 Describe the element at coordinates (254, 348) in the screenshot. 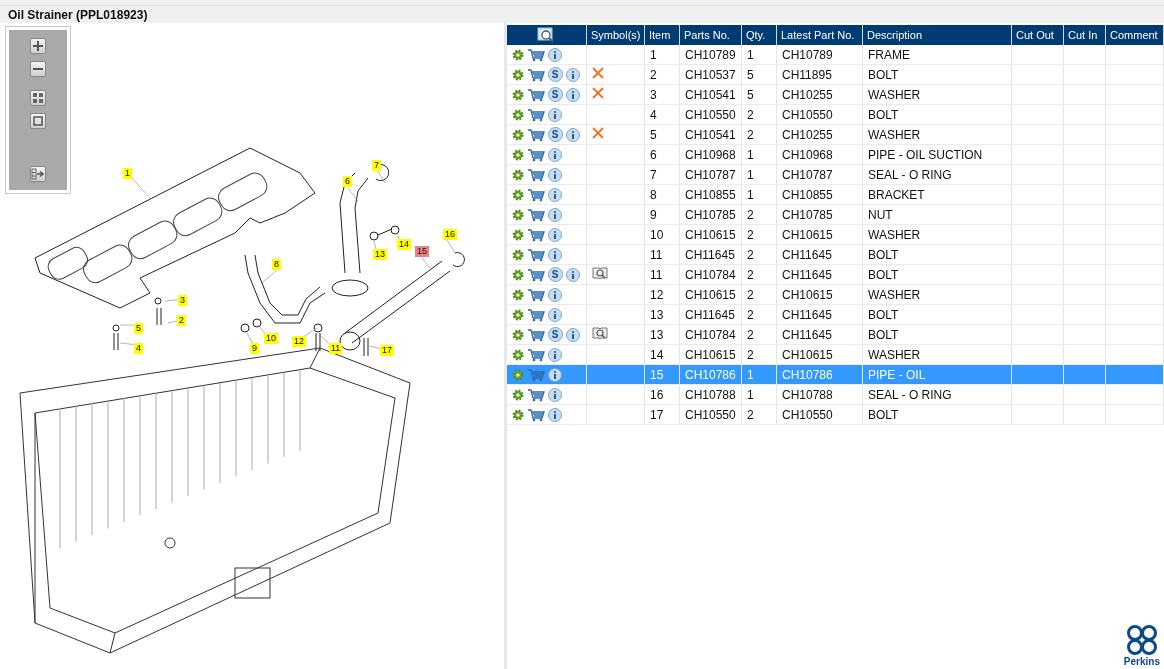

I see `callout-label: 9` at that location.